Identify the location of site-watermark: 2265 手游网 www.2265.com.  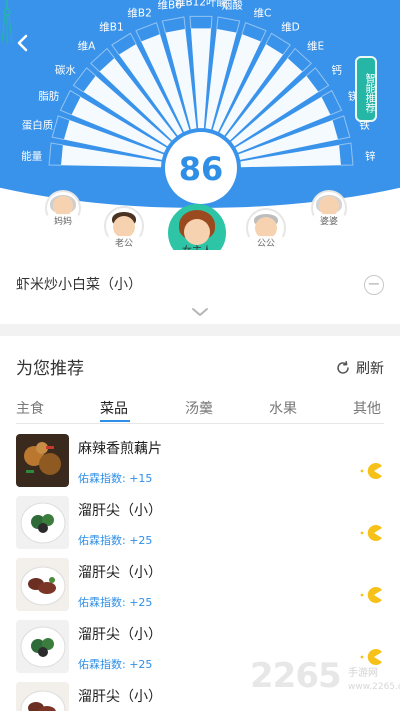
(325, 681).